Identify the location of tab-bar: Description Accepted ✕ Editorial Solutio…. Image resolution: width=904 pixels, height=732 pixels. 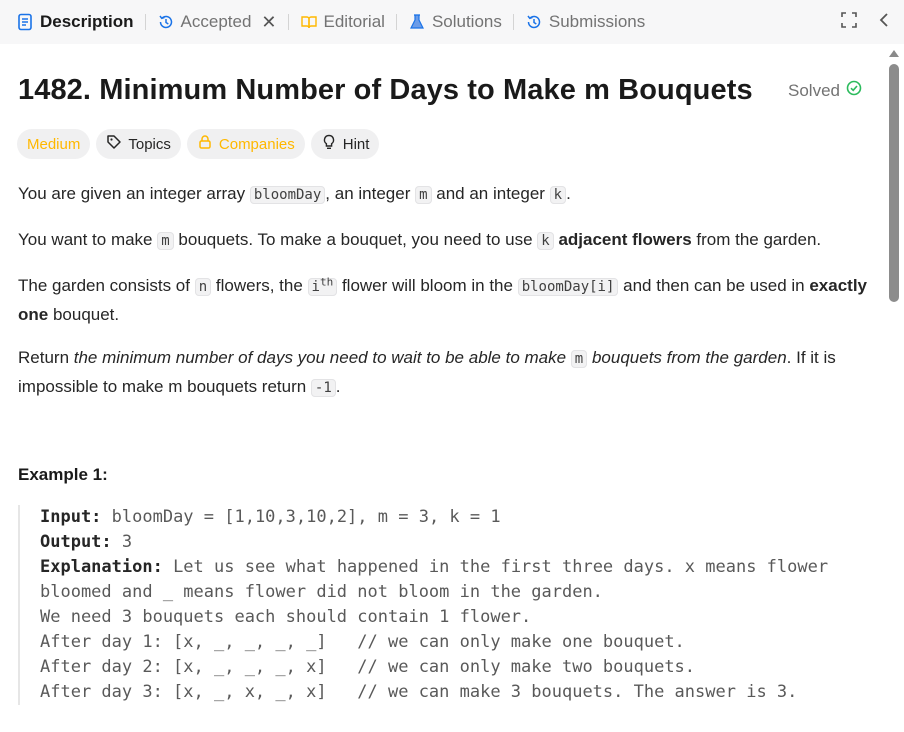
(452, 22).